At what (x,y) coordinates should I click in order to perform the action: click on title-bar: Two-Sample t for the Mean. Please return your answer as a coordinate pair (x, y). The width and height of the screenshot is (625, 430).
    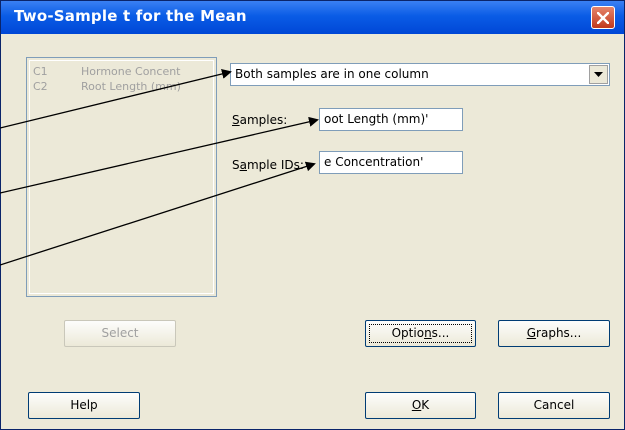
    Looking at the image, I should click on (312, 17).